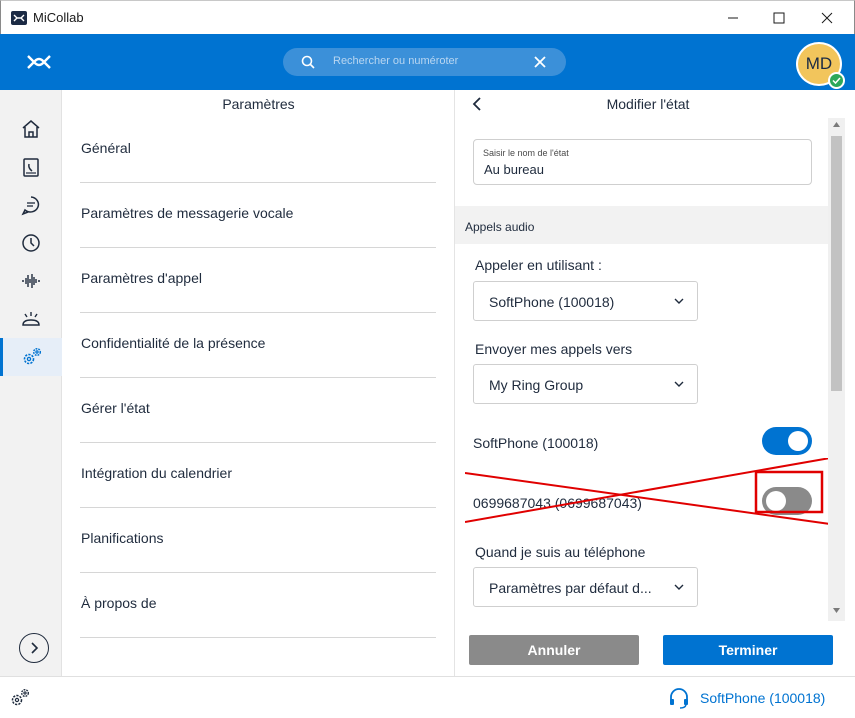 The width and height of the screenshot is (855, 718). What do you see at coordinates (552, 302) in the screenshot?
I see `call-using-value: SoftPhone (100018)` at bounding box center [552, 302].